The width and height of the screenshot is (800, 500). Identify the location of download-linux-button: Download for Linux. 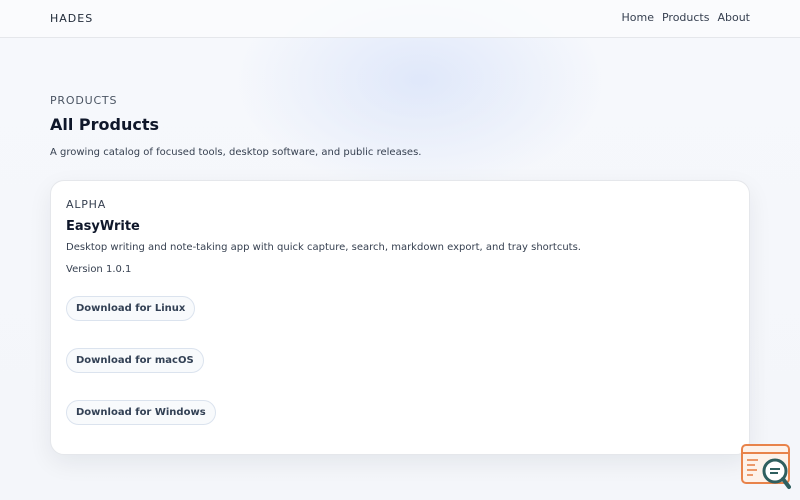
(131, 308).